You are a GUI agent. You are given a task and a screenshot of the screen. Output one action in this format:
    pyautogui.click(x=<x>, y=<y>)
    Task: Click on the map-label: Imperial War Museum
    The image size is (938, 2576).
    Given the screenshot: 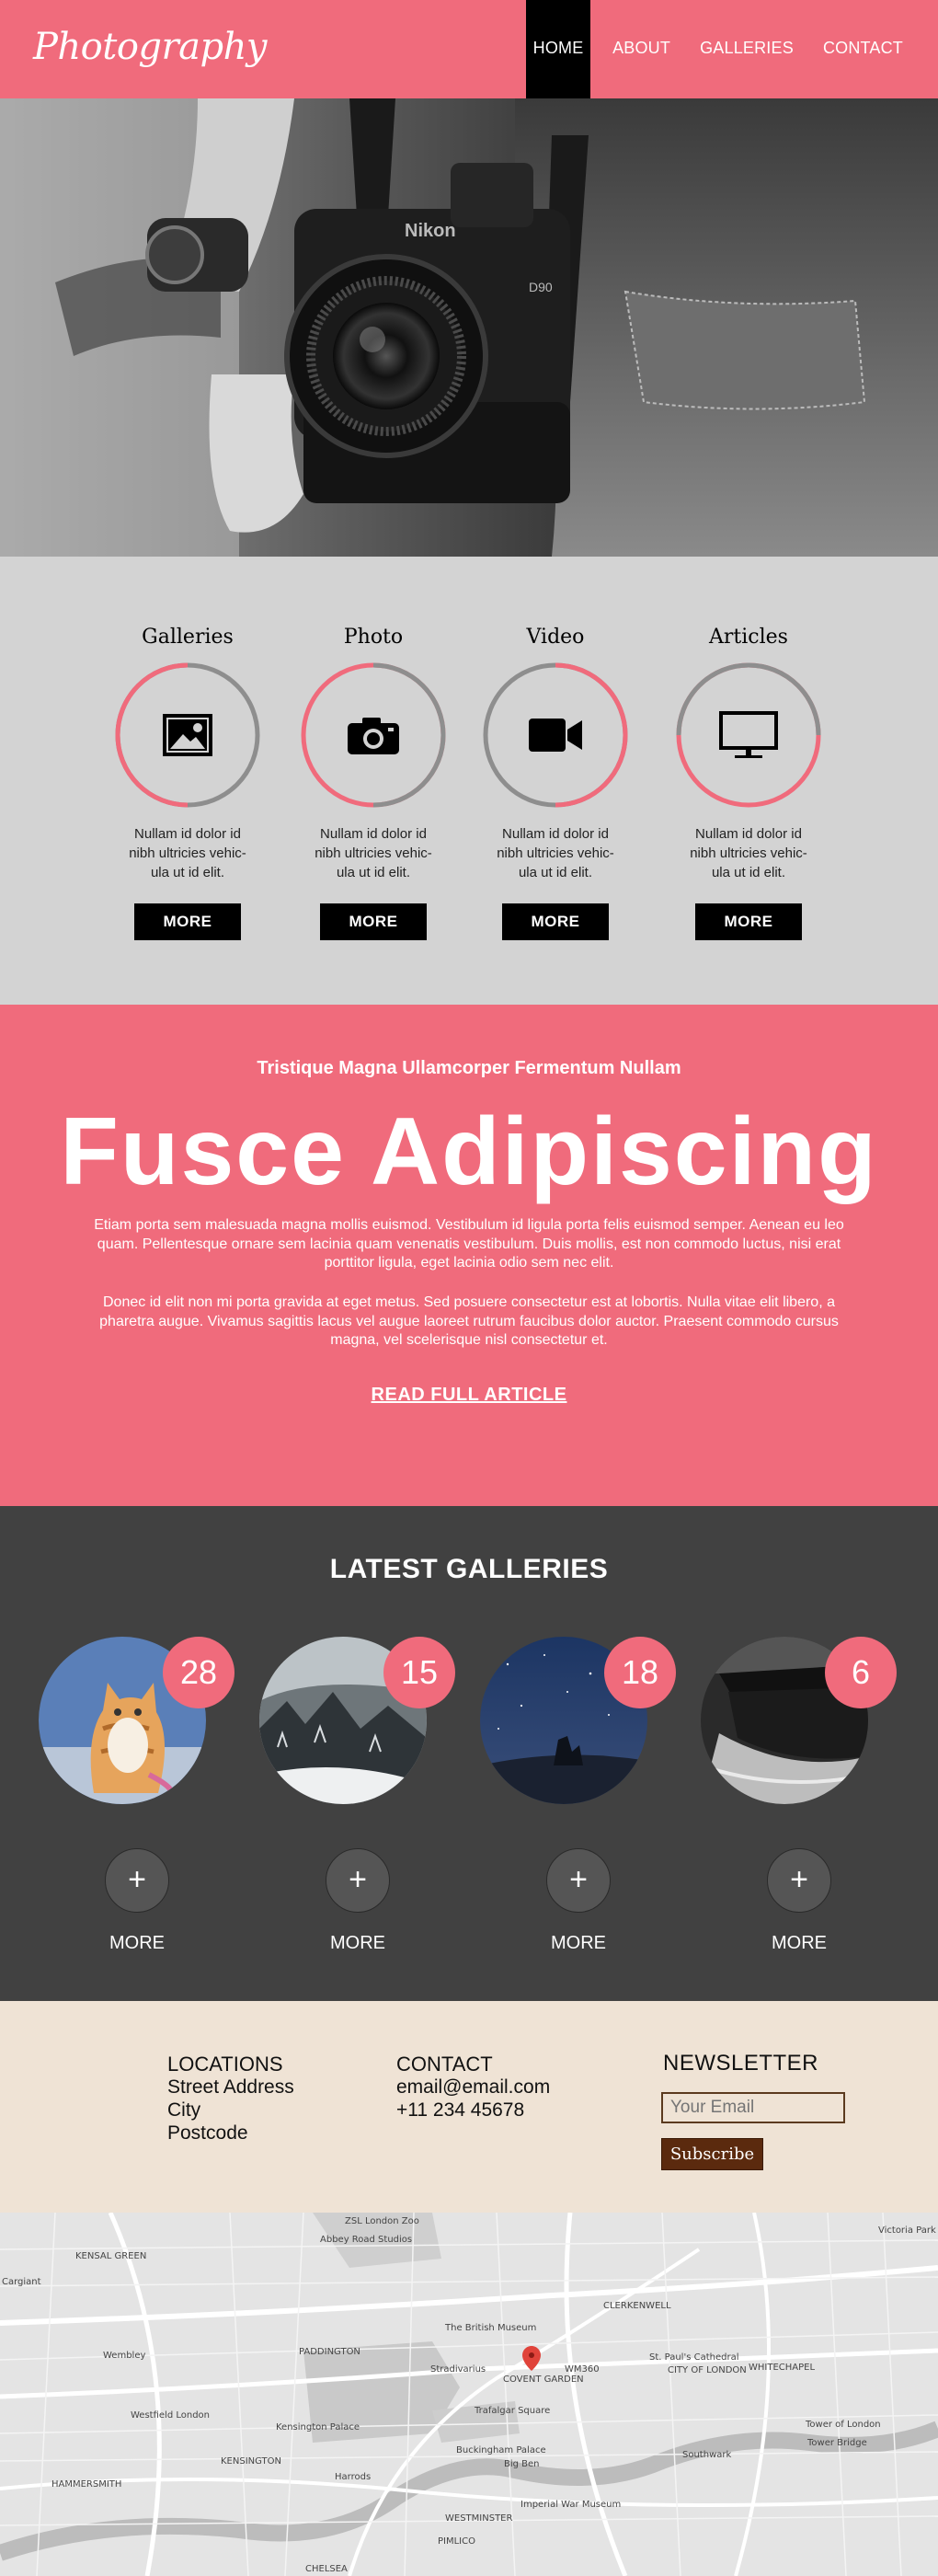 What is the action you would take?
    pyautogui.click(x=571, y=2505)
    